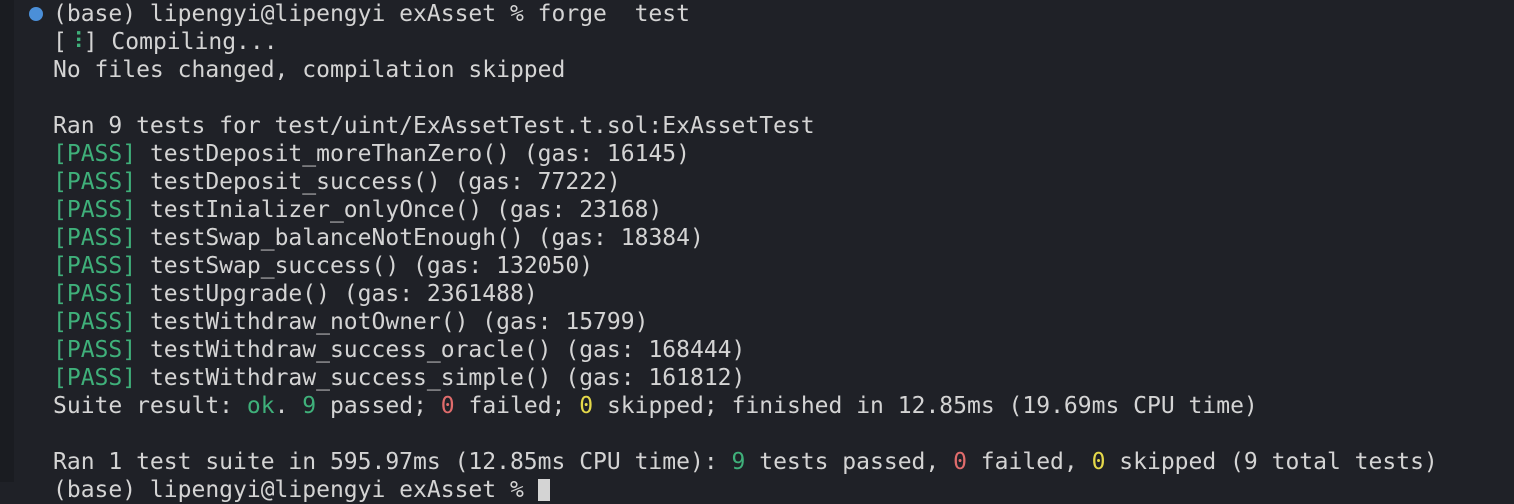 The height and width of the screenshot is (504, 1514). I want to click on summary-failed-count: 0, so click(960, 462).